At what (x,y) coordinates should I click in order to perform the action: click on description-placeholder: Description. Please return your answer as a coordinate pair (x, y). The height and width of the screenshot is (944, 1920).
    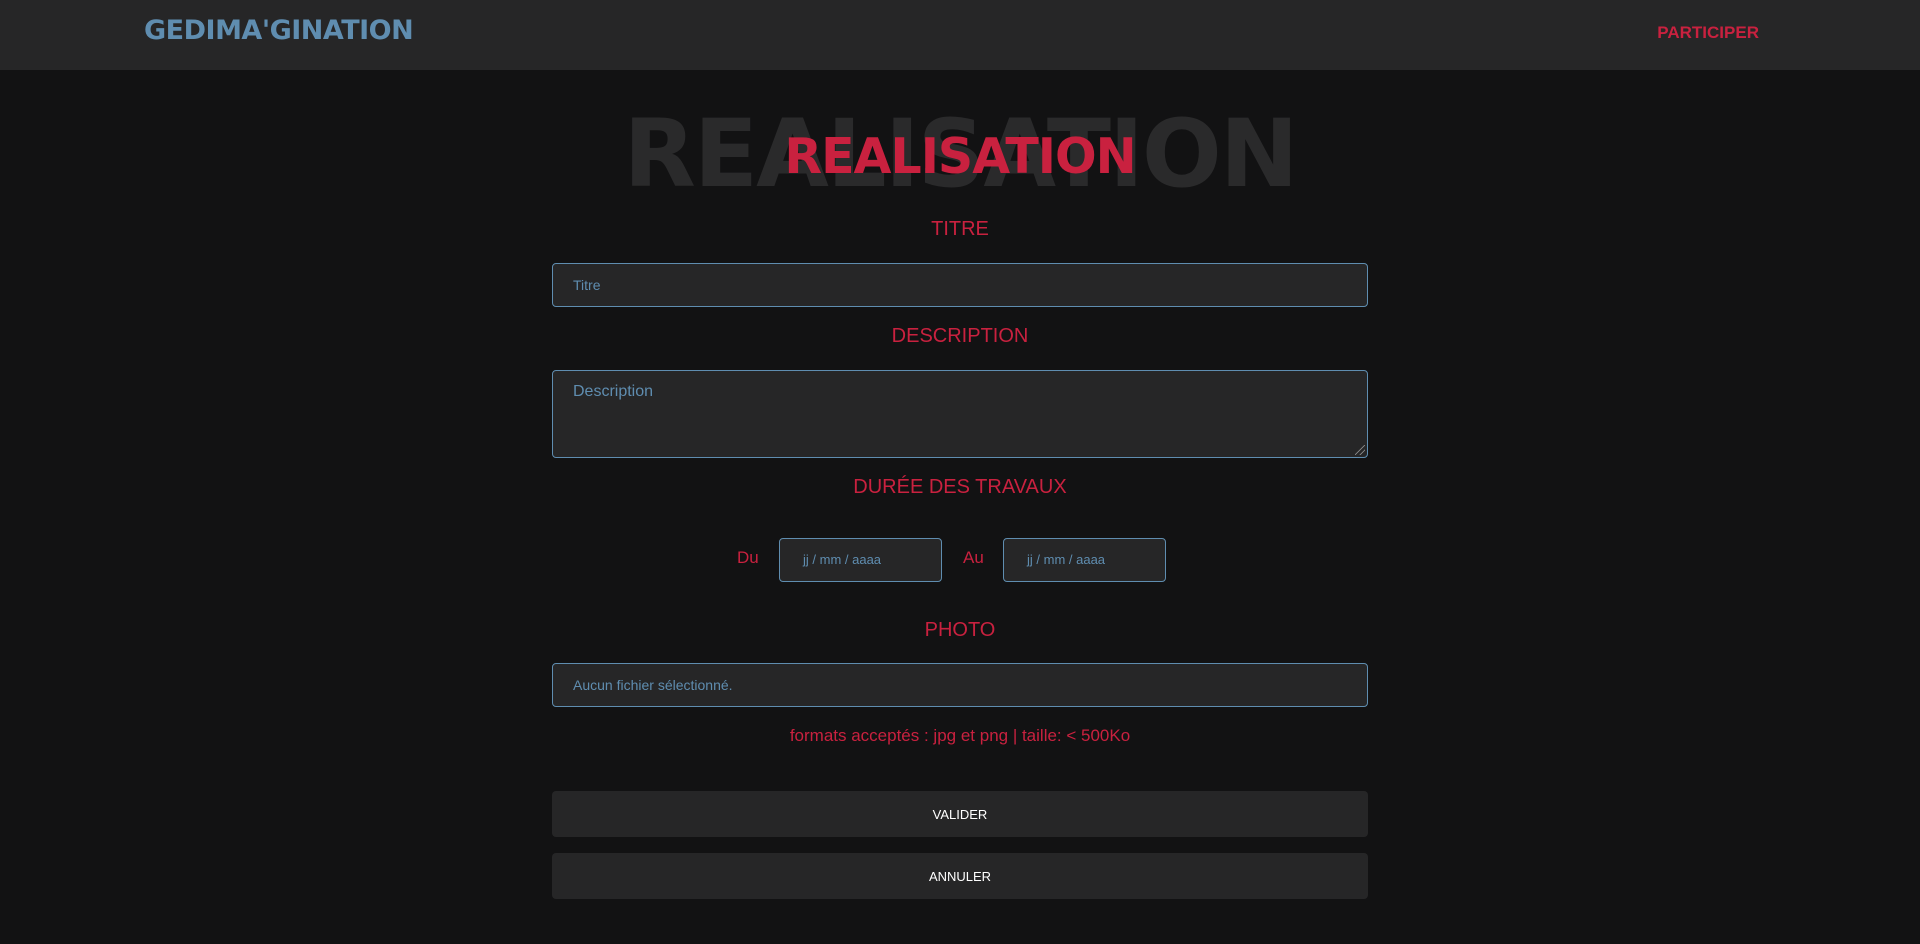
    Looking at the image, I should click on (613, 391).